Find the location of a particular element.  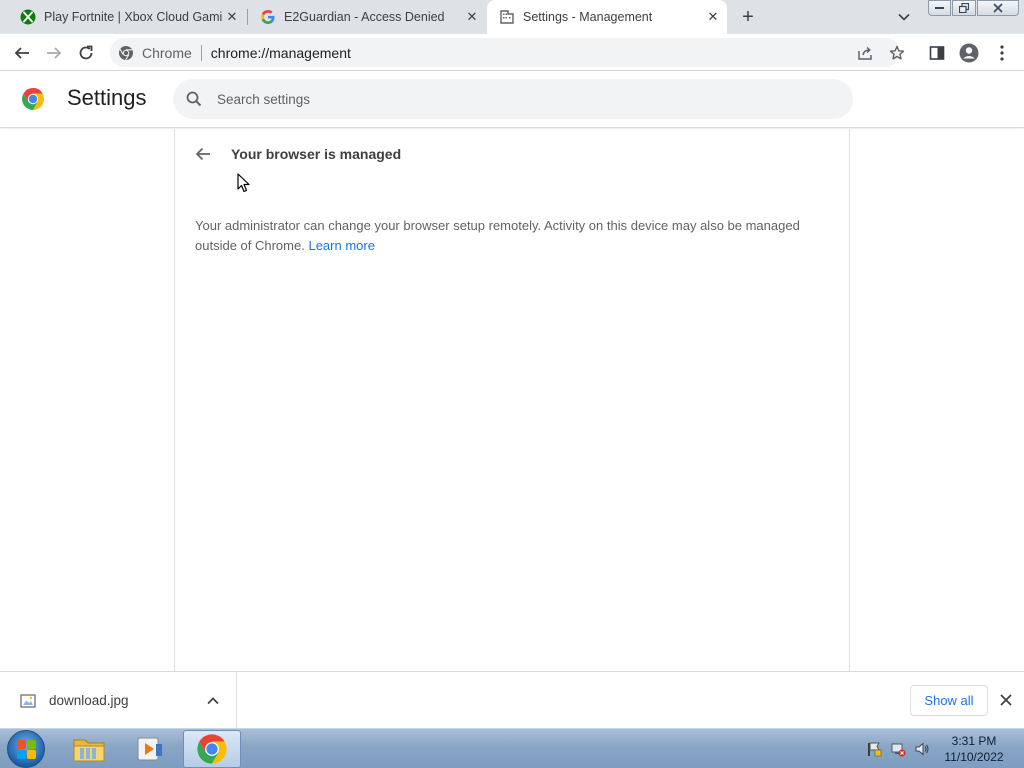

tab-title: Settings - Management is located at coordinates (588, 17).